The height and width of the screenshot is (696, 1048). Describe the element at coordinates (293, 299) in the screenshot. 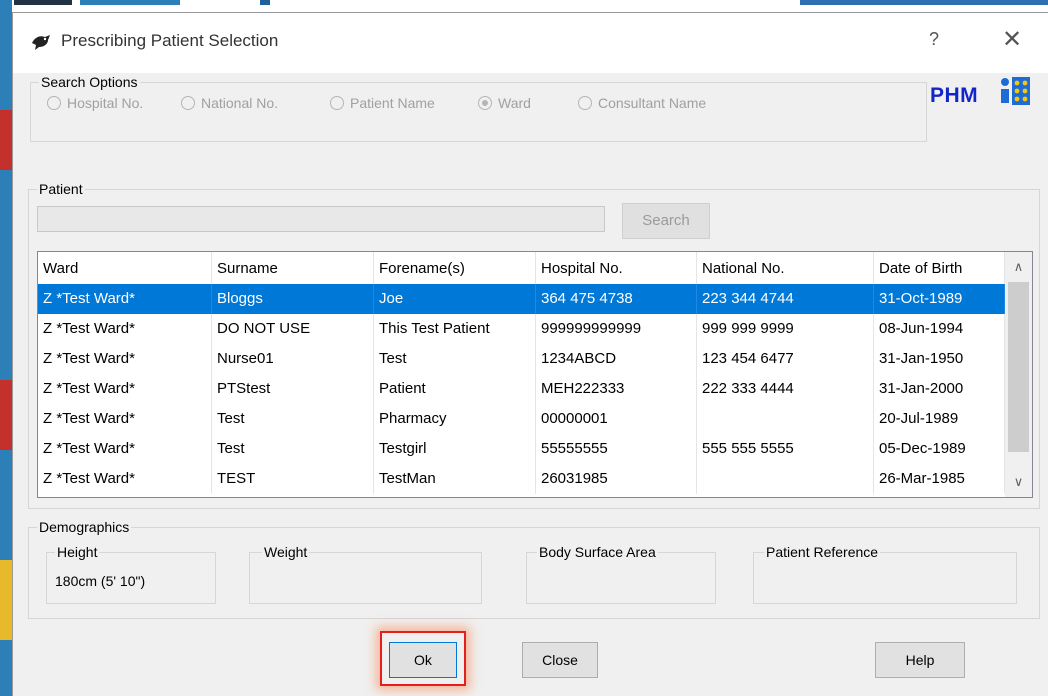

I see `cell-surname: Bloggs` at that location.